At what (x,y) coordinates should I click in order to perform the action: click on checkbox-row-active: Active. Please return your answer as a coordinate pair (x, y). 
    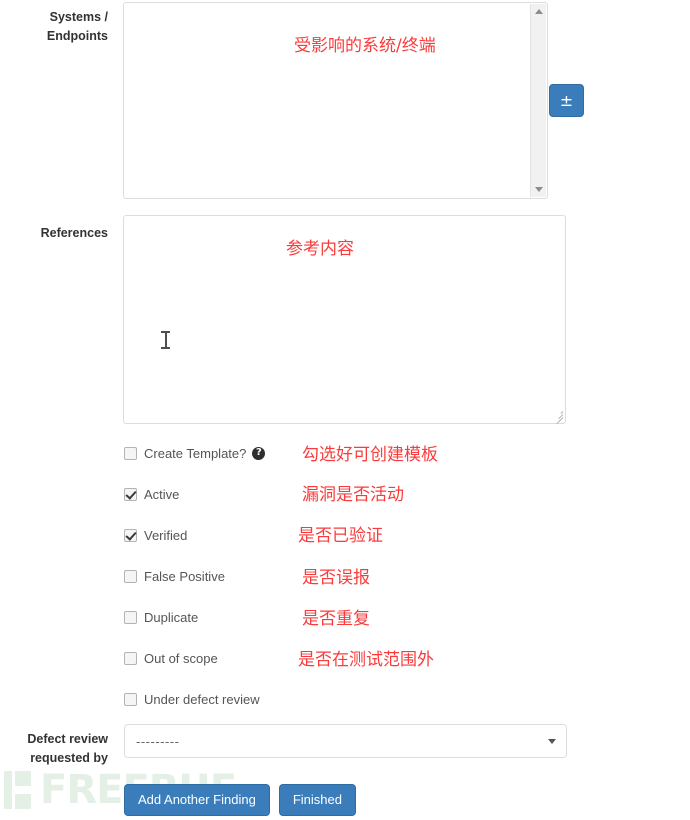
    Looking at the image, I should click on (151, 494).